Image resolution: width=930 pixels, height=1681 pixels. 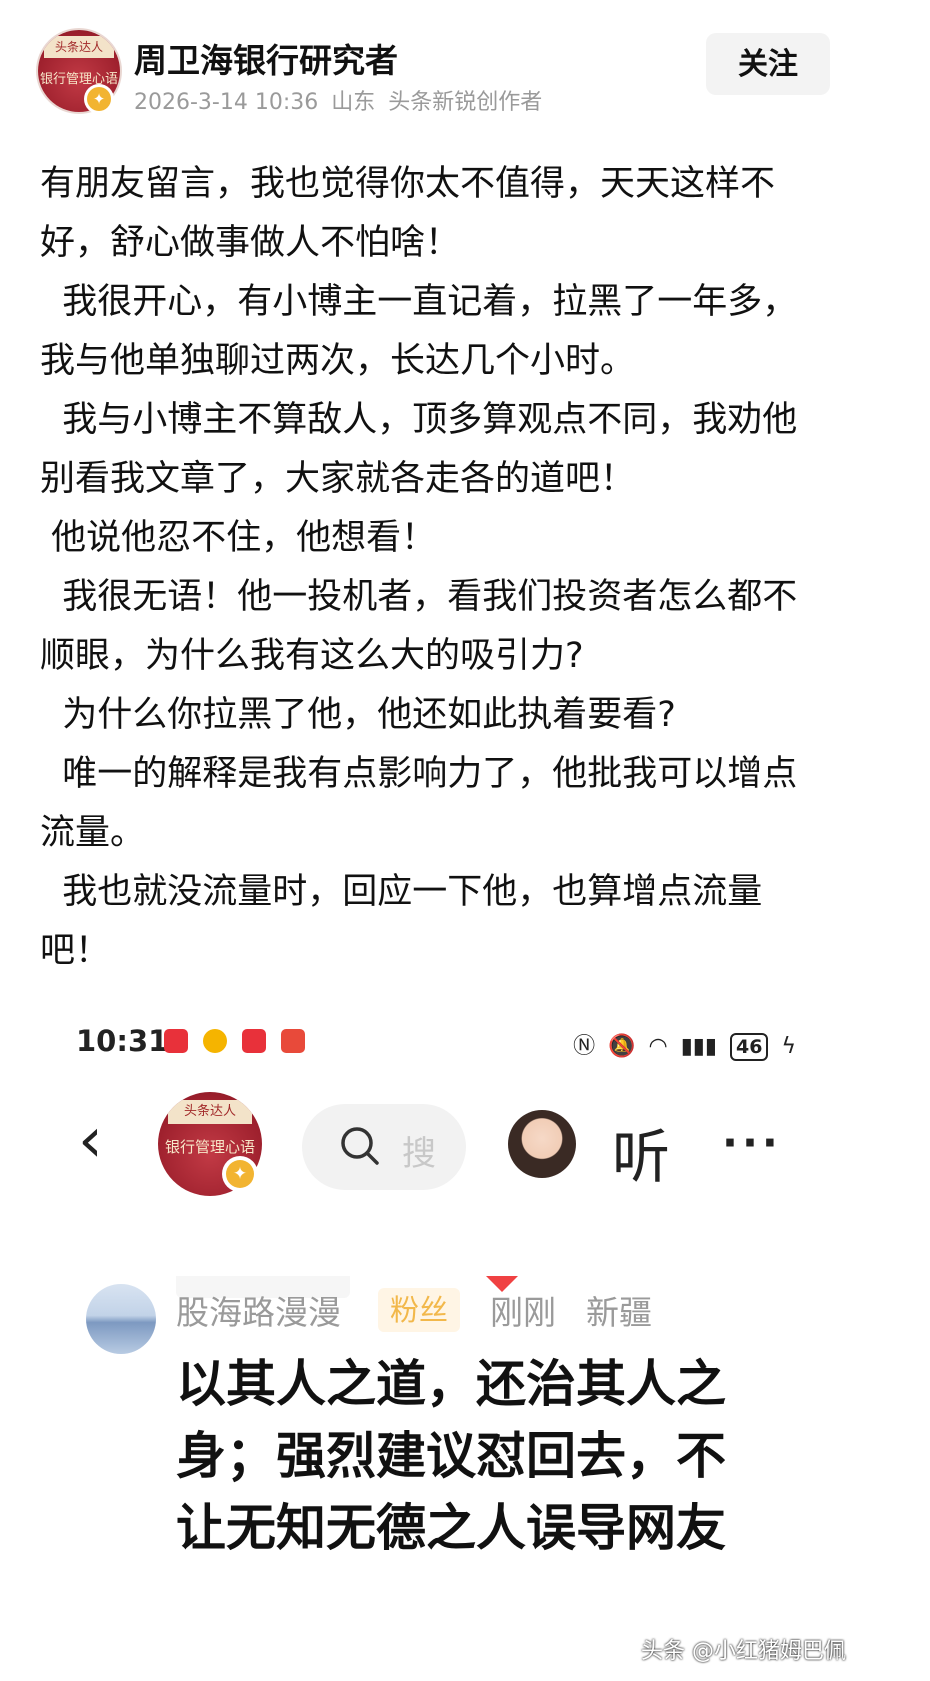 I want to click on wifi-icon: ◠, so click(x=658, y=1046).